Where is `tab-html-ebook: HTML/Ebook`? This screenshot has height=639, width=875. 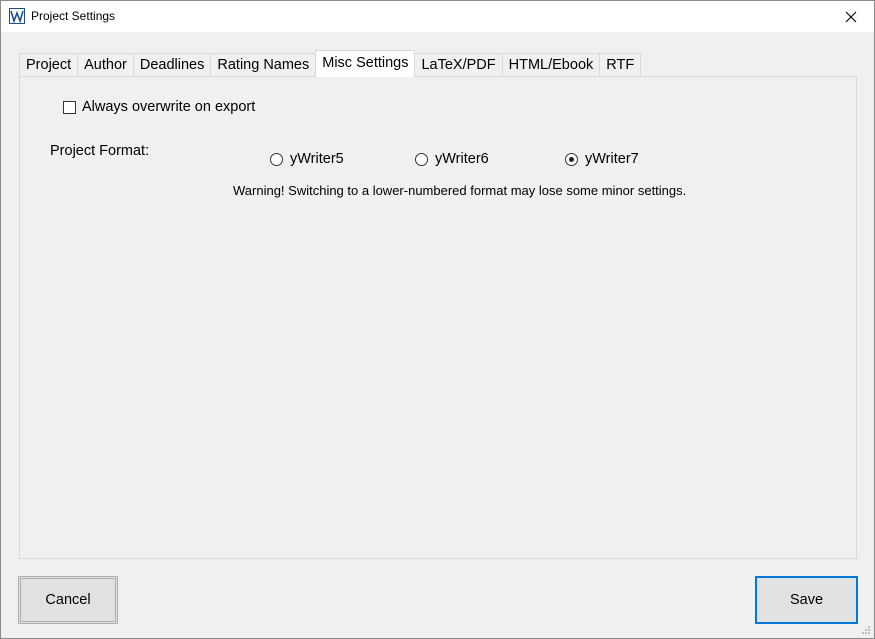 tab-html-ebook: HTML/Ebook is located at coordinates (551, 64).